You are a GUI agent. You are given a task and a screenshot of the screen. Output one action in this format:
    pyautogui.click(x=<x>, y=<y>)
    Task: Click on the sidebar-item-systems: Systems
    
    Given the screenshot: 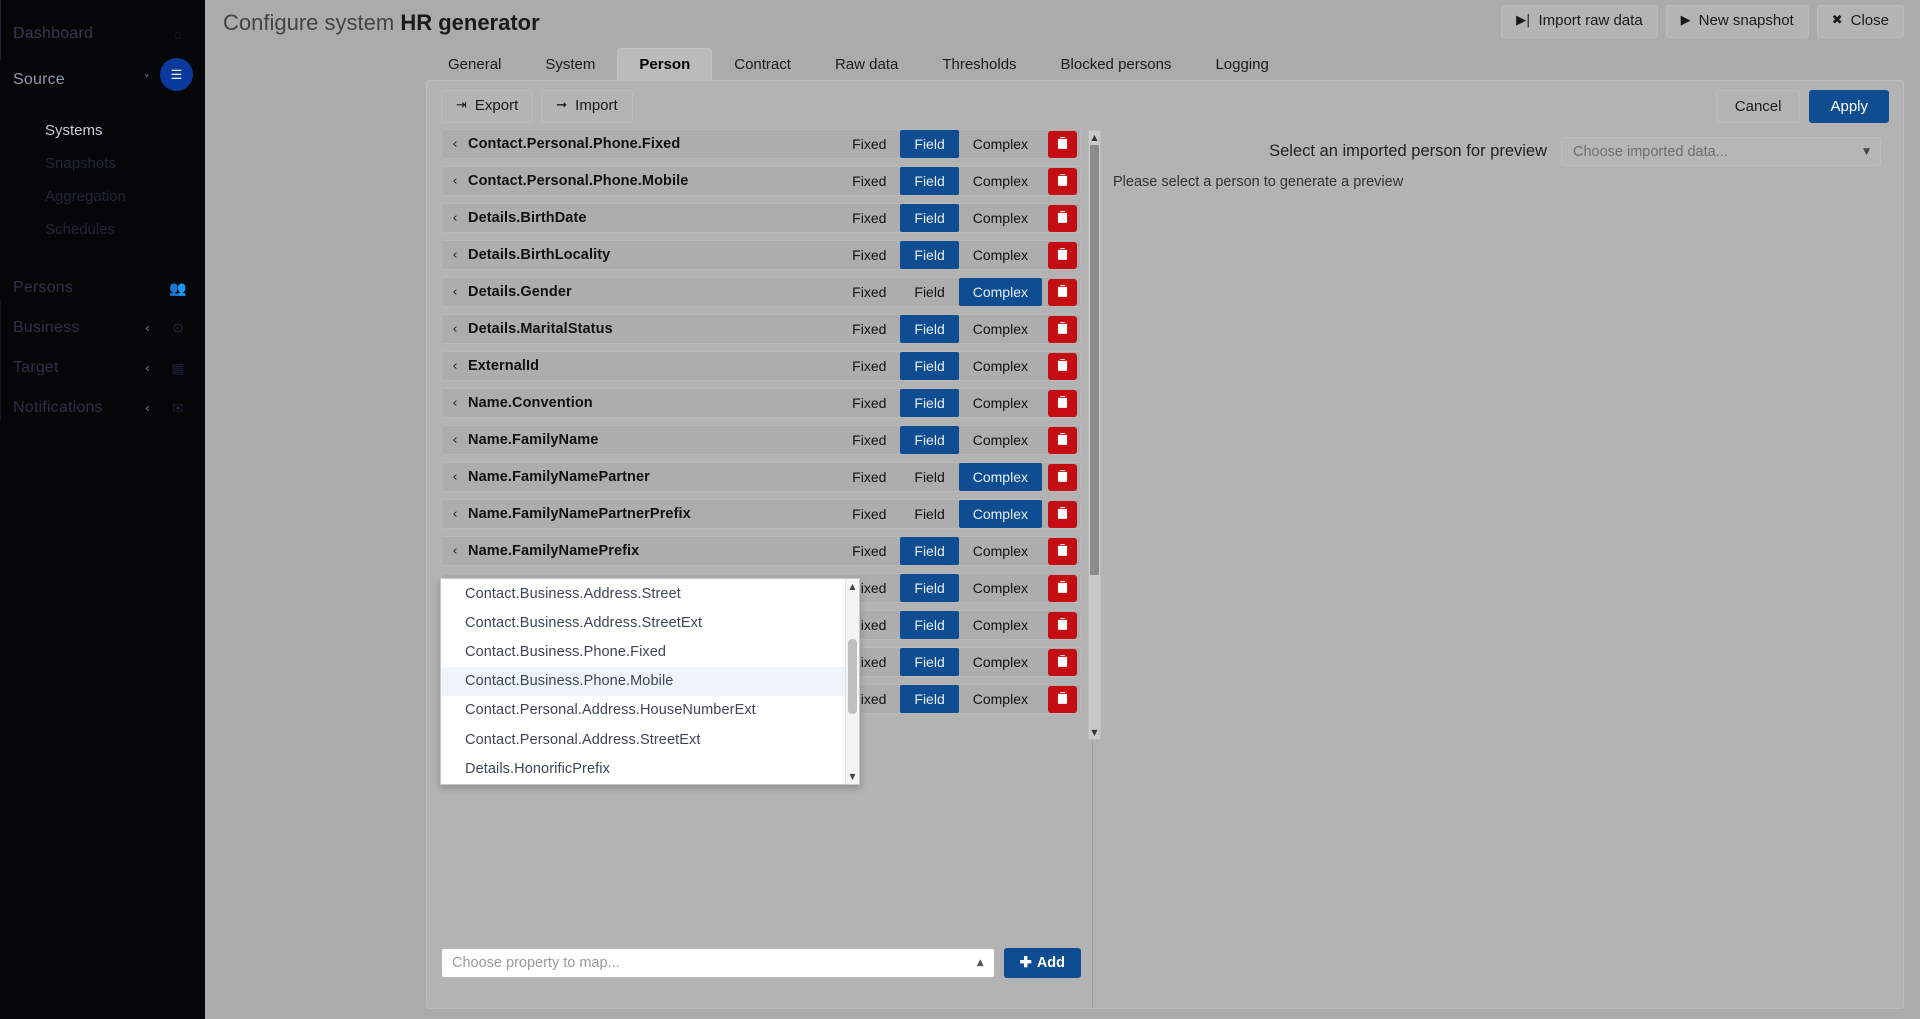 What is the action you would take?
    pyautogui.click(x=102, y=130)
    